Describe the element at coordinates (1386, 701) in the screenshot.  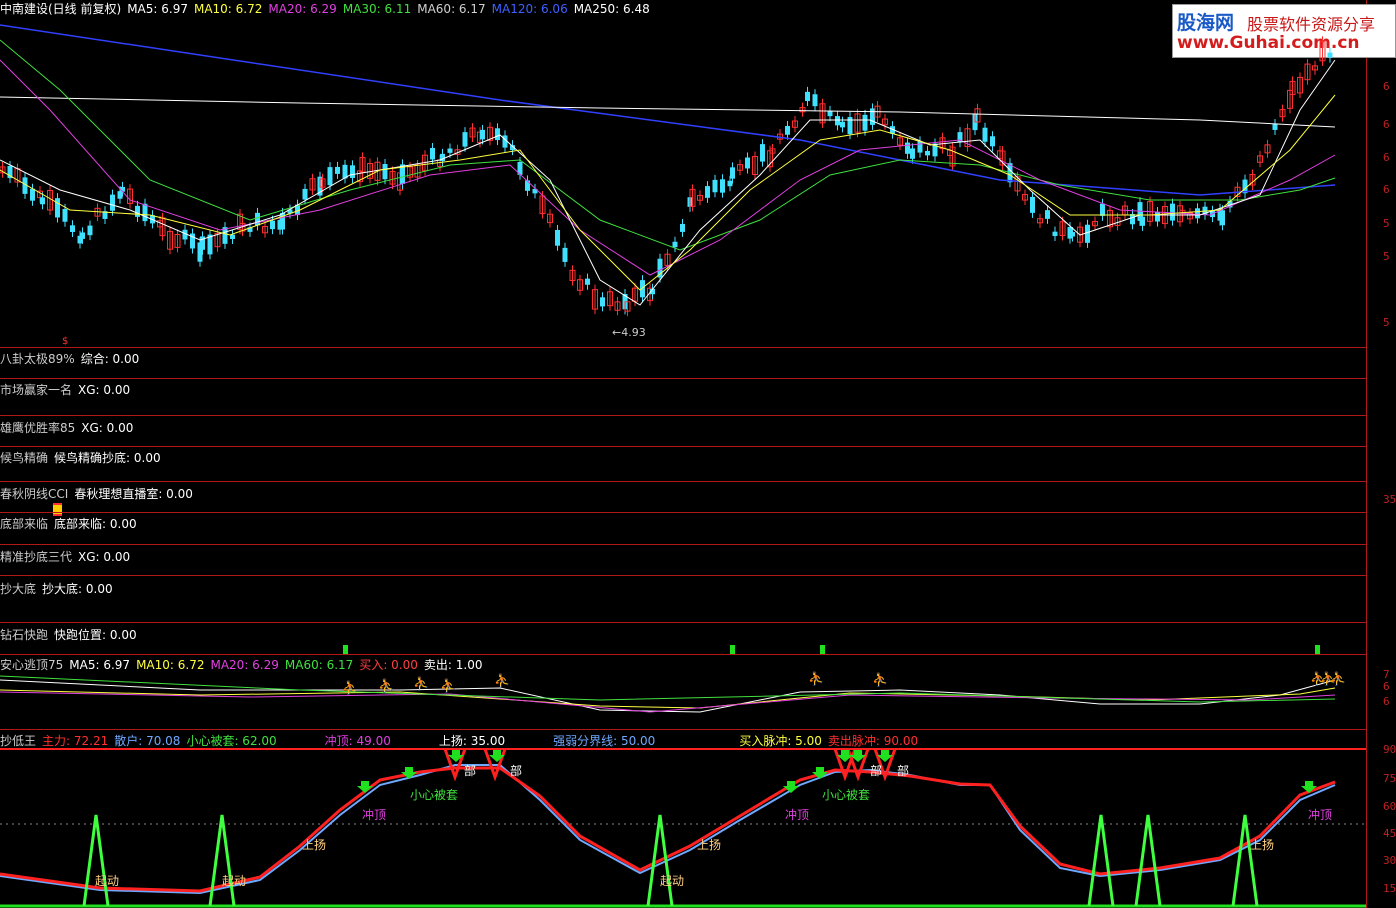
I see `axis-label-escape-2: 6` at that location.